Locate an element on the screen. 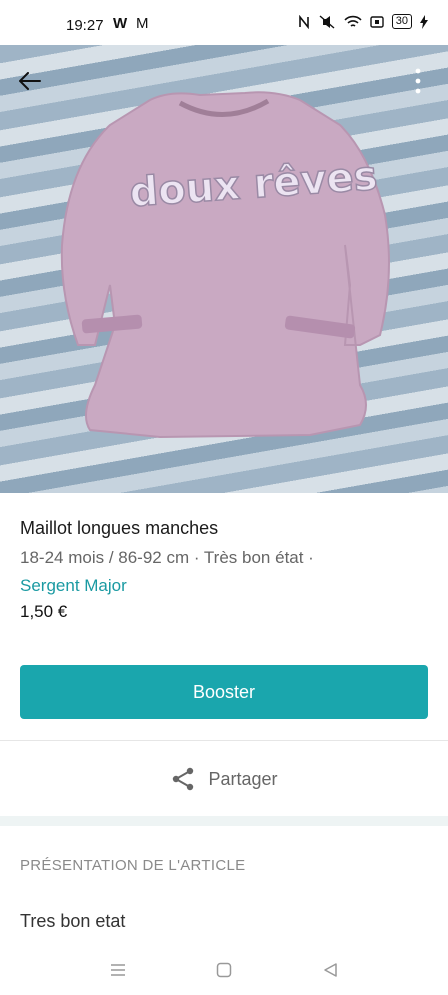 This screenshot has height=995, width=448. more-options-button is located at coordinates (418, 81).